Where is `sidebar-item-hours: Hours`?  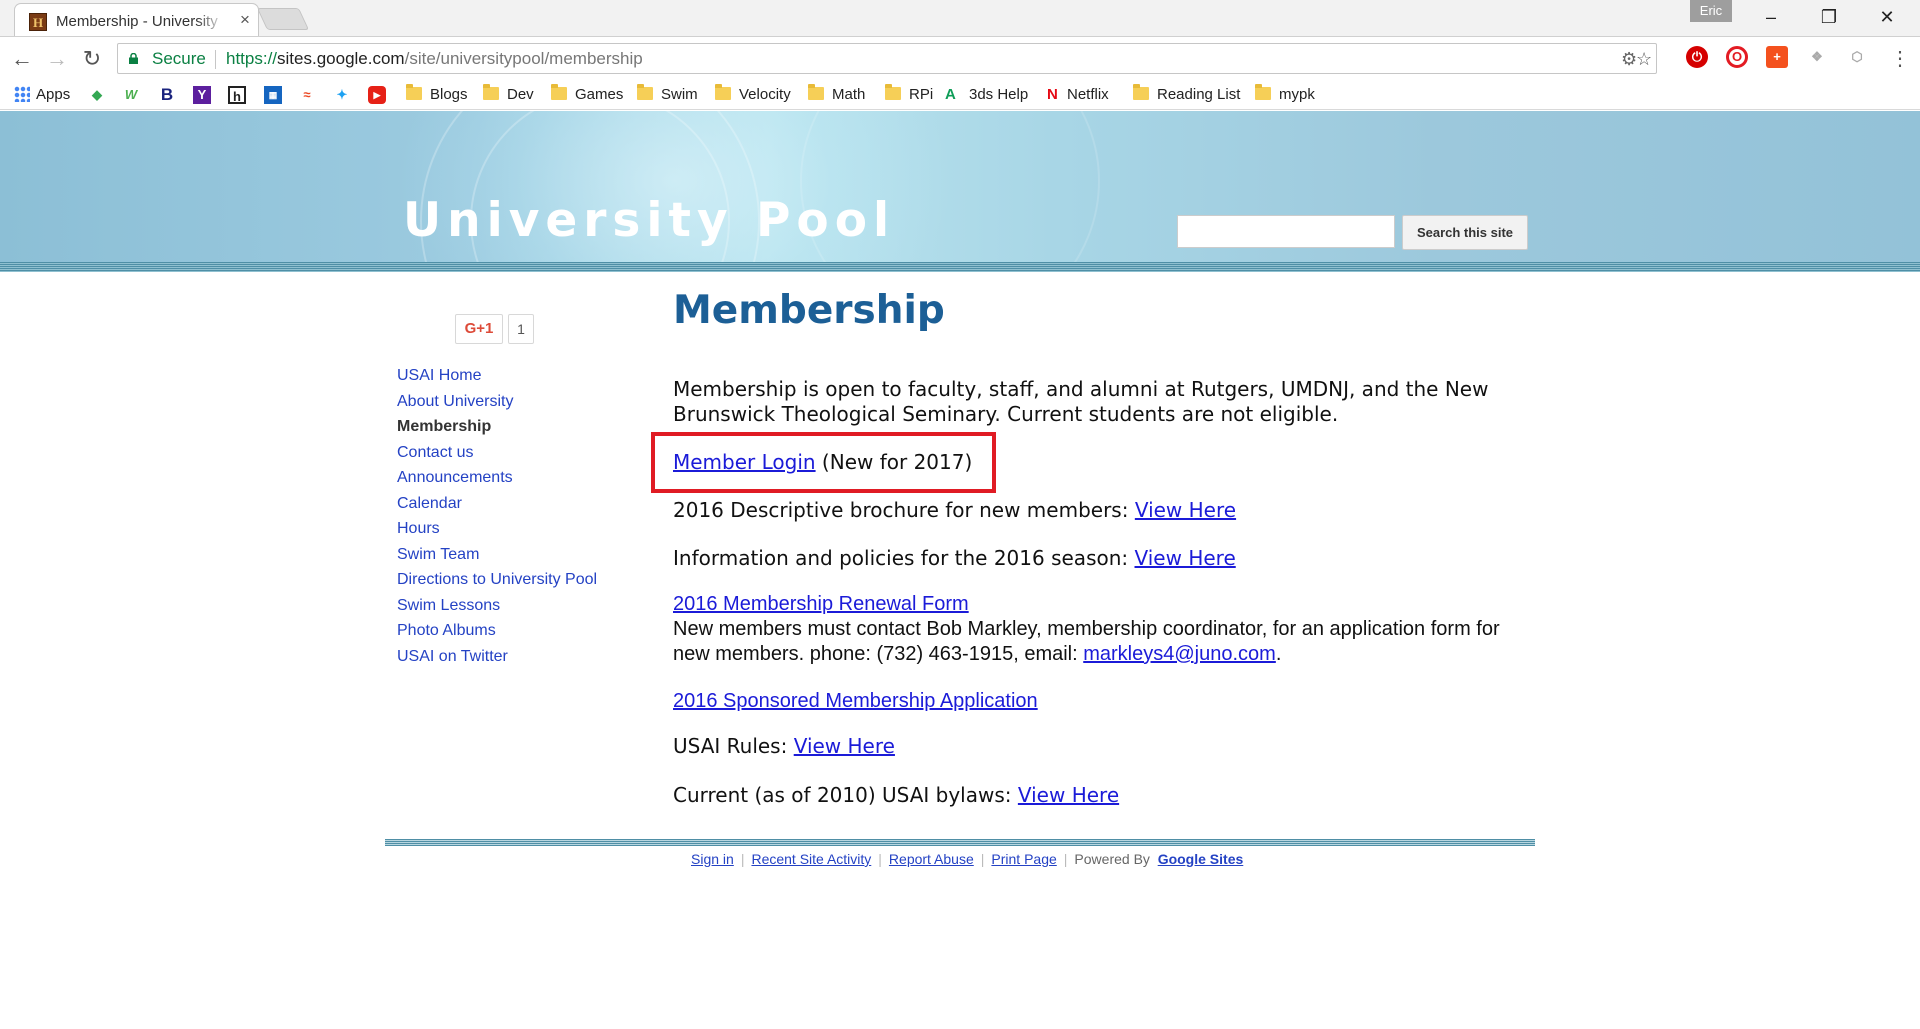 sidebar-item-hours: Hours is located at coordinates (512, 529).